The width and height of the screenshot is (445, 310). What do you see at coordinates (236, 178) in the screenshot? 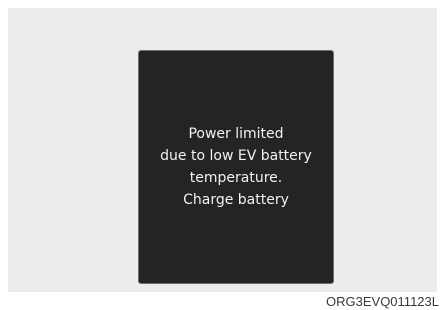
I see `warning-message-line: temperature.` at bounding box center [236, 178].